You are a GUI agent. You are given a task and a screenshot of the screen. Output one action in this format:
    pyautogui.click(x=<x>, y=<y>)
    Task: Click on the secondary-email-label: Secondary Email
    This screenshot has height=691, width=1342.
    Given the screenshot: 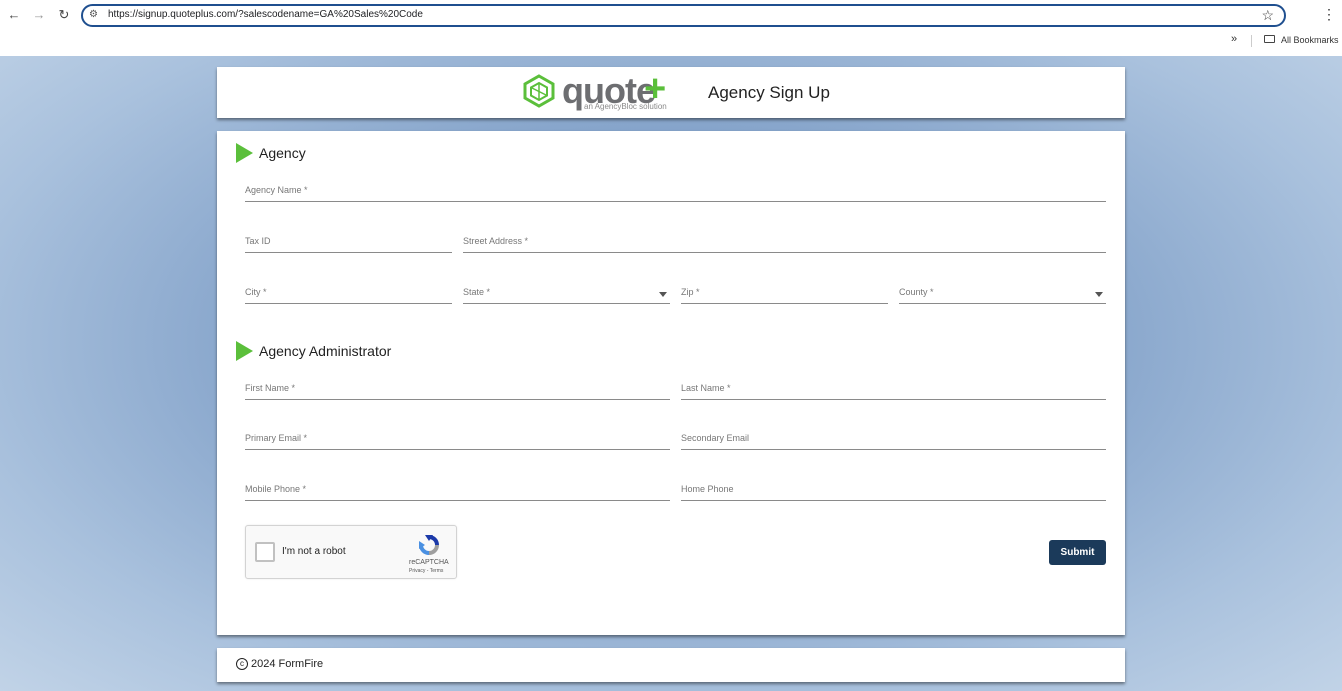 What is the action you would take?
    pyautogui.click(x=715, y=438)
    